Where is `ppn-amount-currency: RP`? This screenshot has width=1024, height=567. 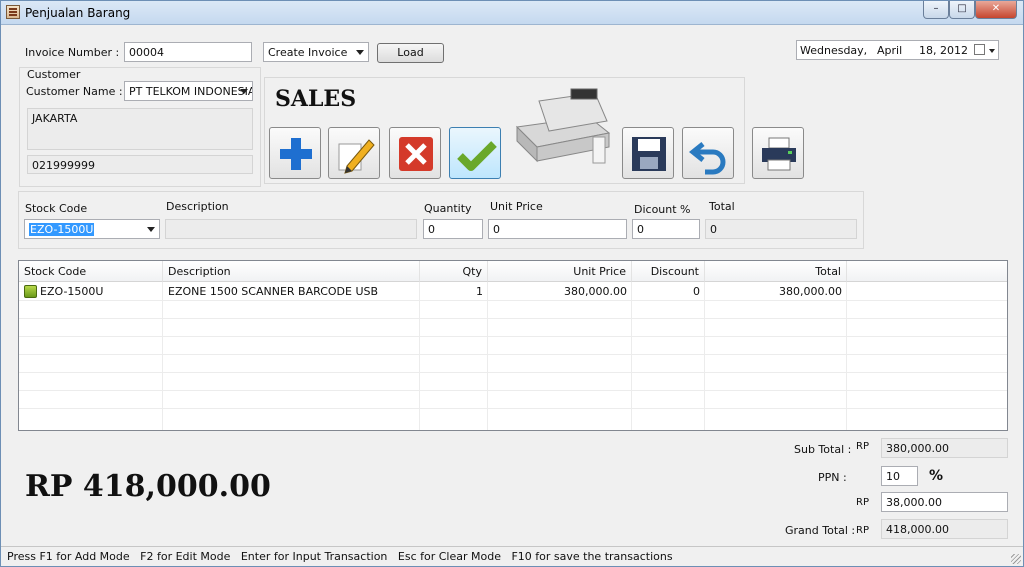 ppn-amount-currency: RP is located at coordinates (862, 502).